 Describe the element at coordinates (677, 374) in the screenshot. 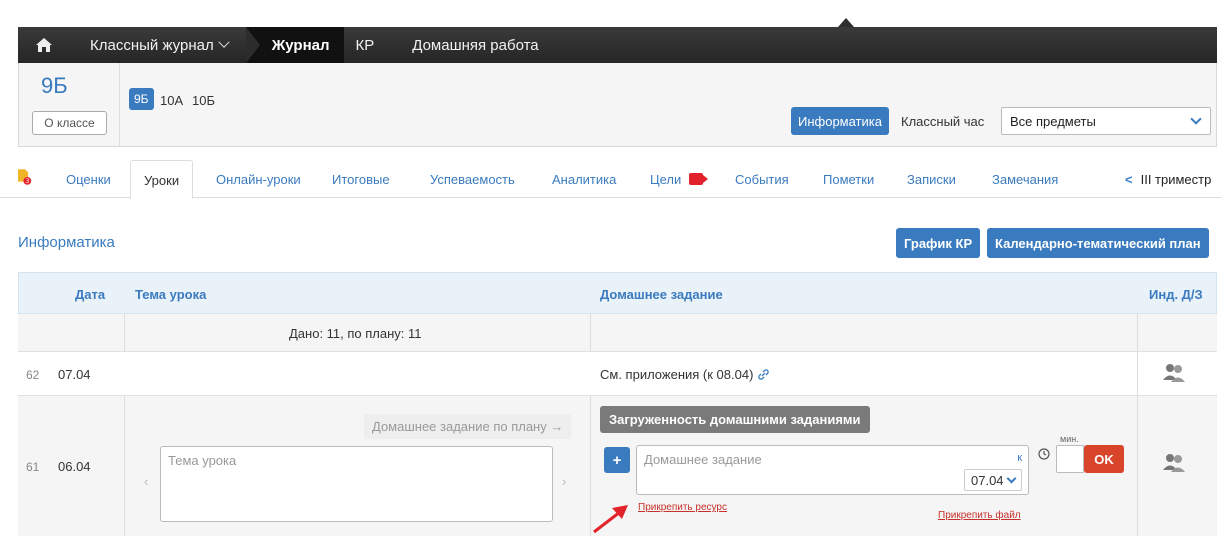

I see `homework-text-label: См. приложения (к 08.04)` at that location.